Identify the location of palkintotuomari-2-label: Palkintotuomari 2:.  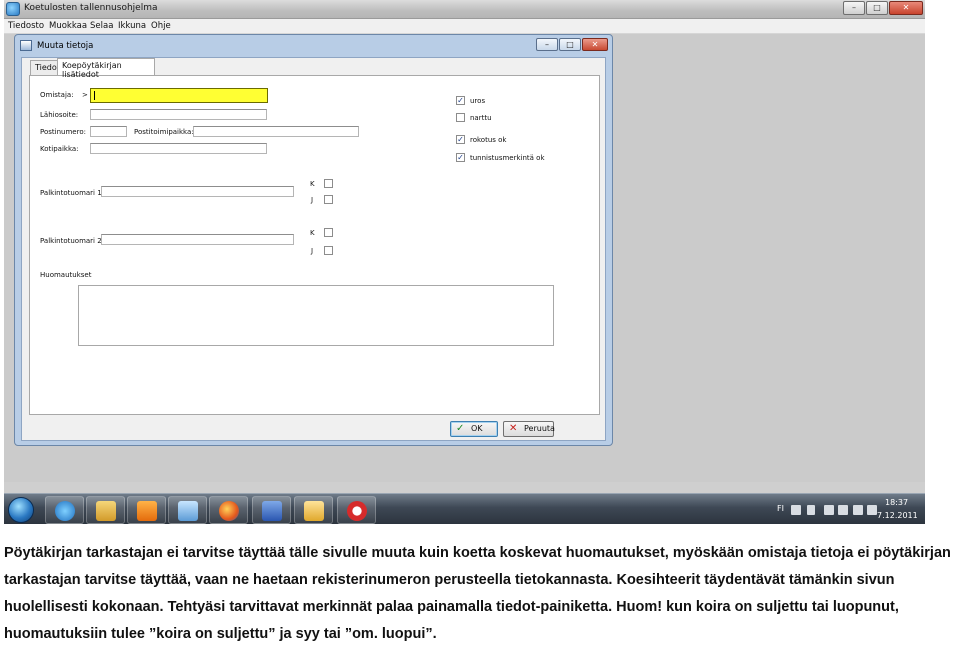
(72, 241).